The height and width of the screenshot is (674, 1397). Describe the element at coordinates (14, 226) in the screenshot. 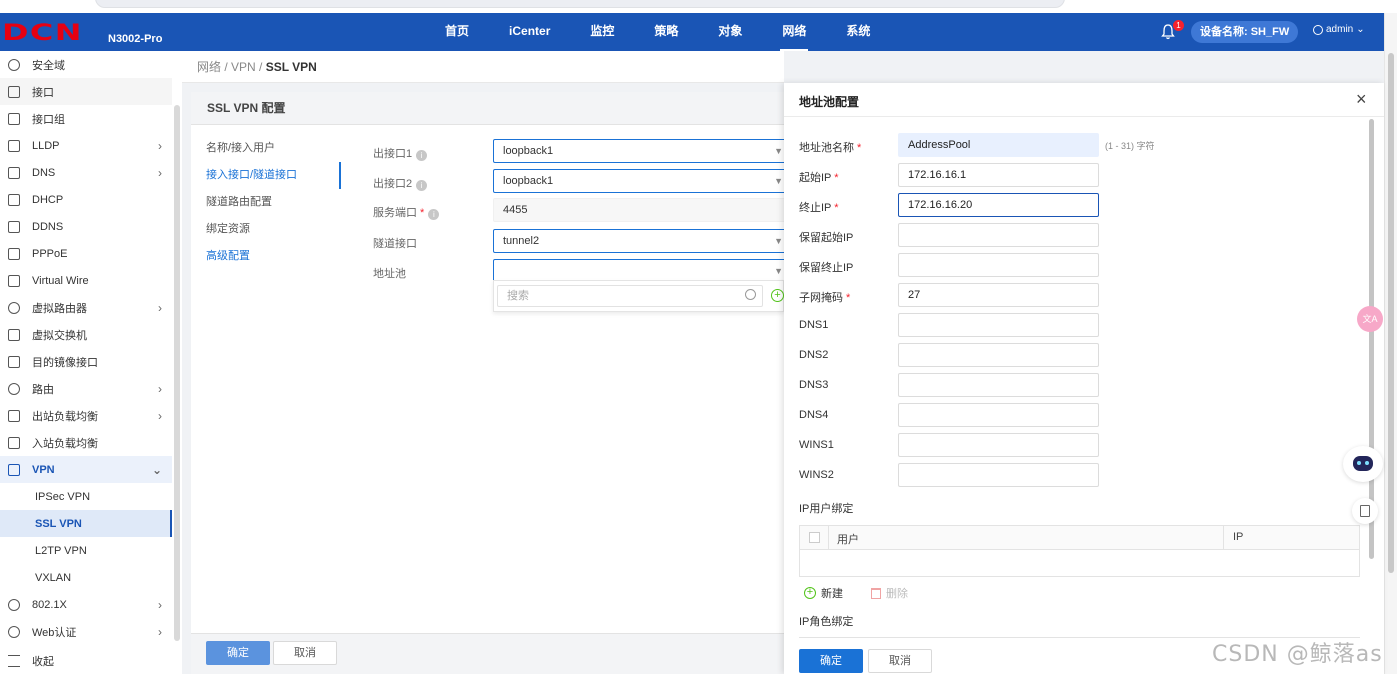

I see `ddns-icon` at that location.